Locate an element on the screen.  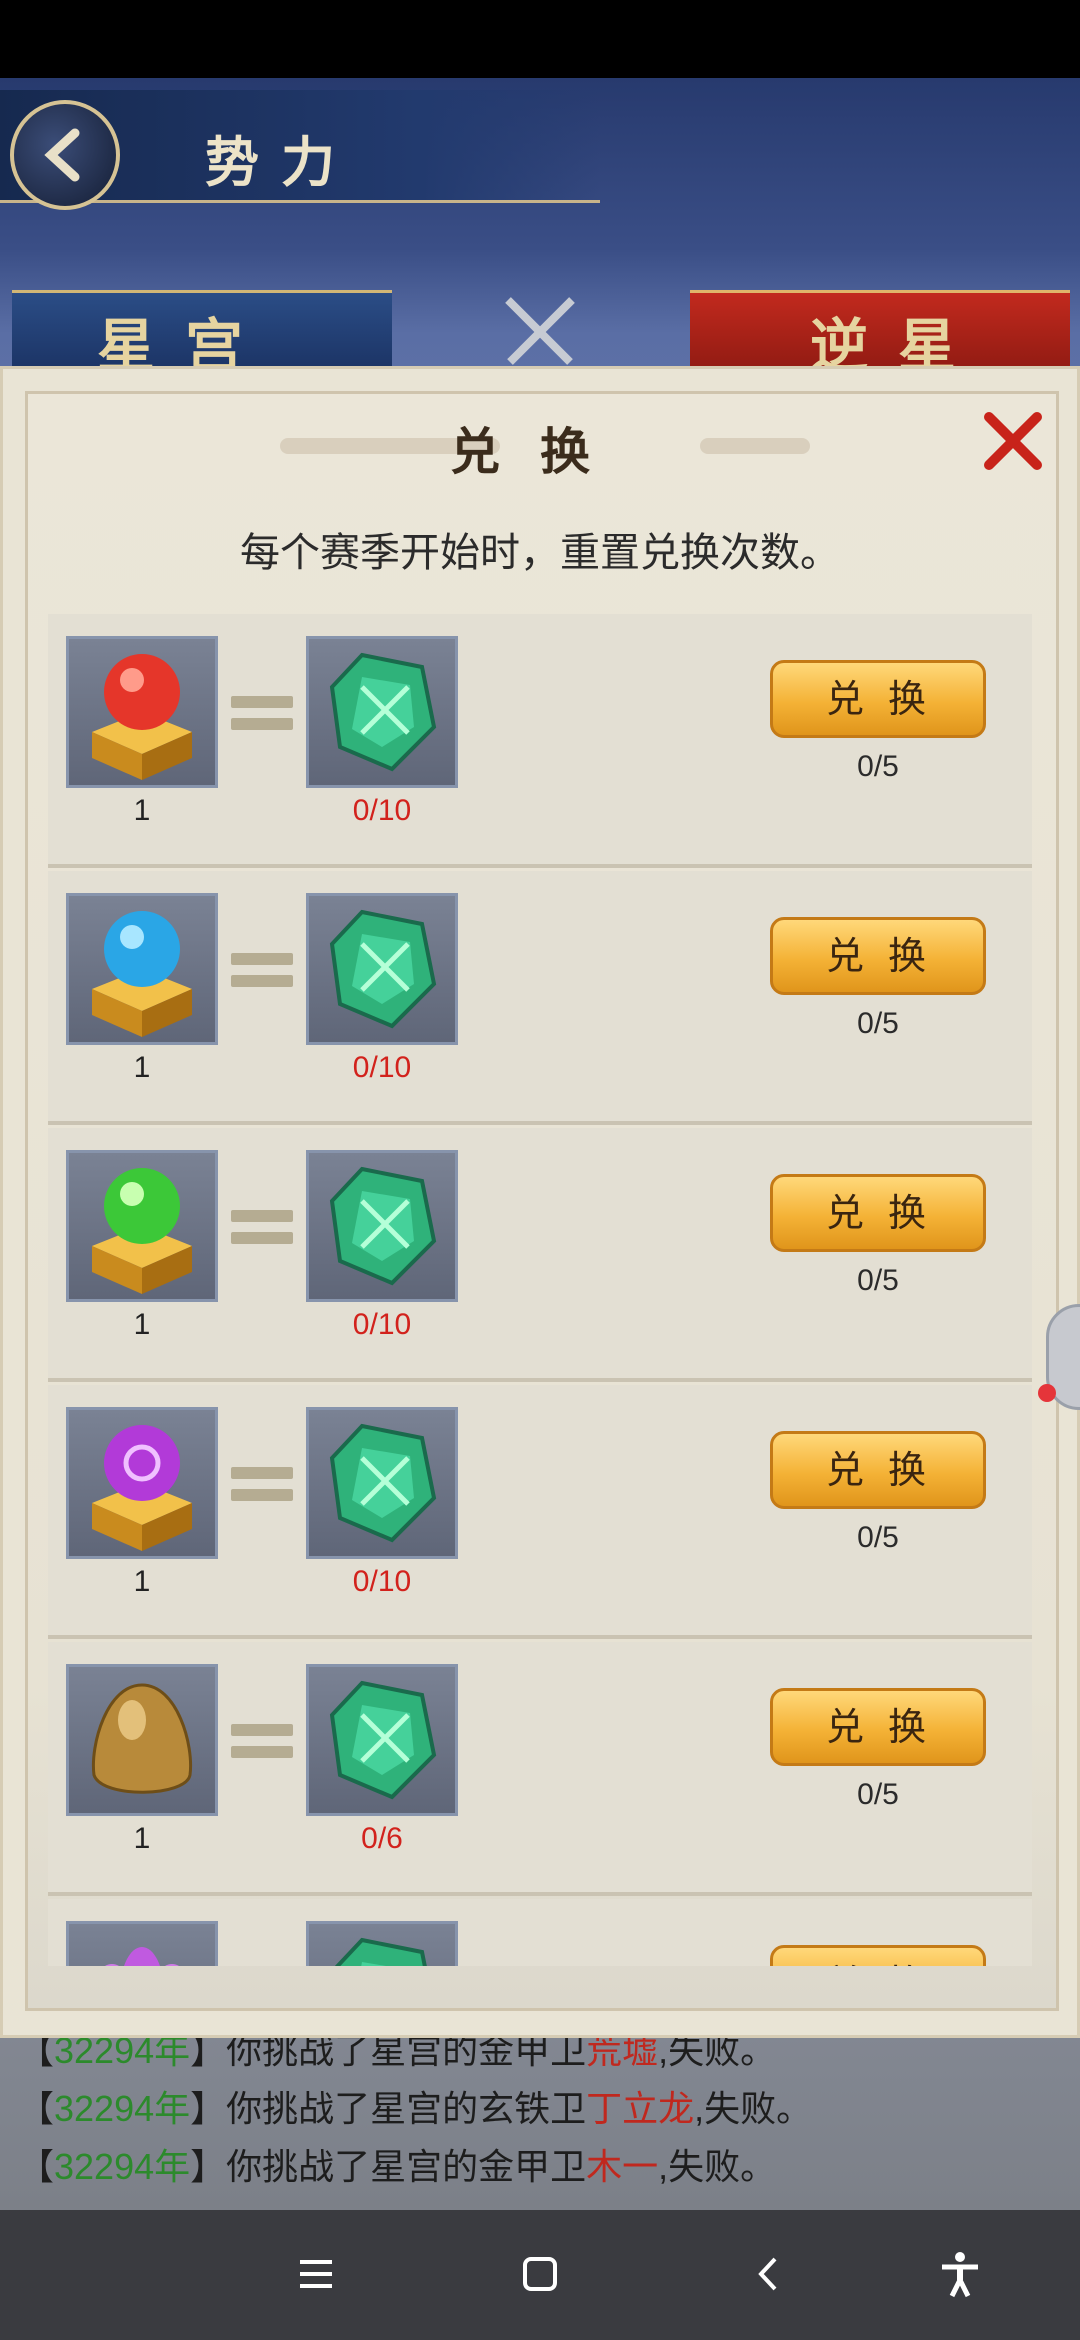
menu-button is located at coordinates (316, 2274).